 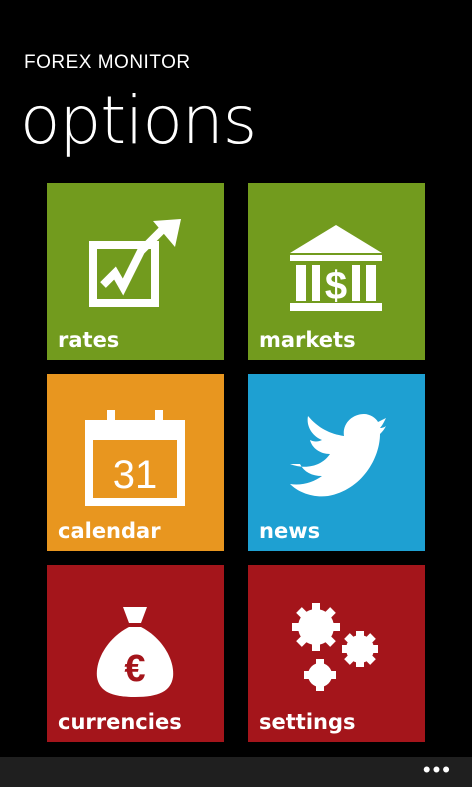 I want to click on app-title: FOREX MONITOR, so click(x=107, y=62).